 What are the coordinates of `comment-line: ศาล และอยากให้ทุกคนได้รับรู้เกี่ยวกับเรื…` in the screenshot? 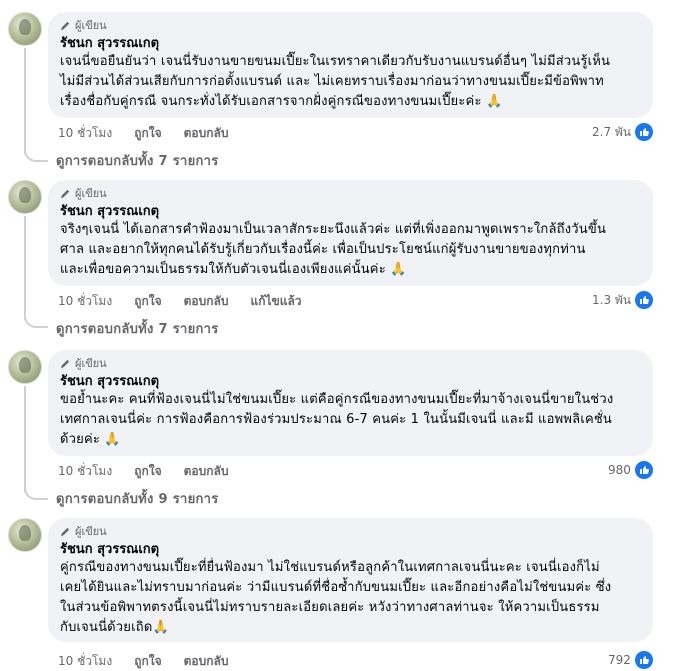 It's located at (323, 249).